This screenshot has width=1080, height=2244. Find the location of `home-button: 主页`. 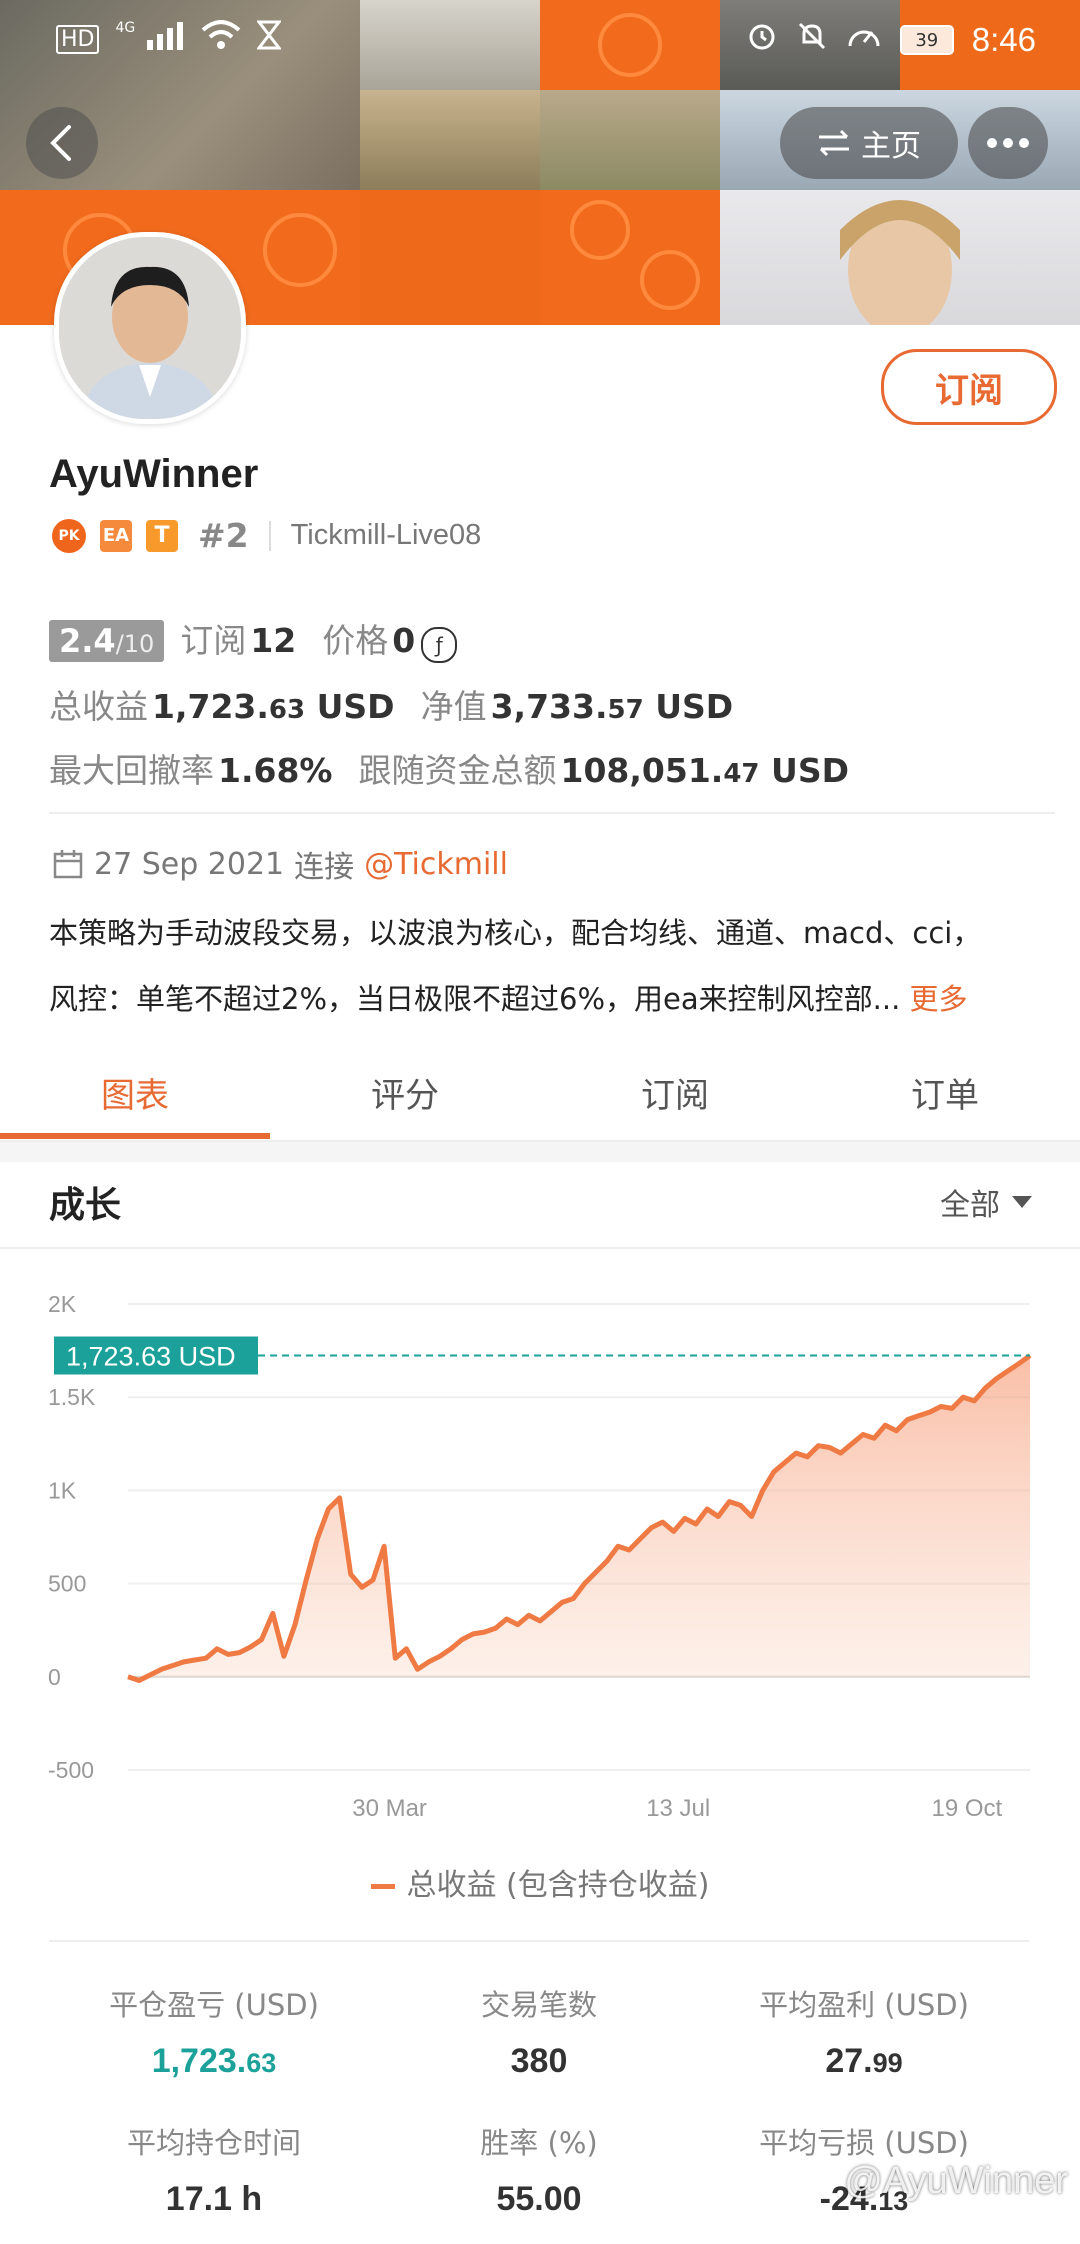

home-button: 主页 is located at coordinates (869, 143).